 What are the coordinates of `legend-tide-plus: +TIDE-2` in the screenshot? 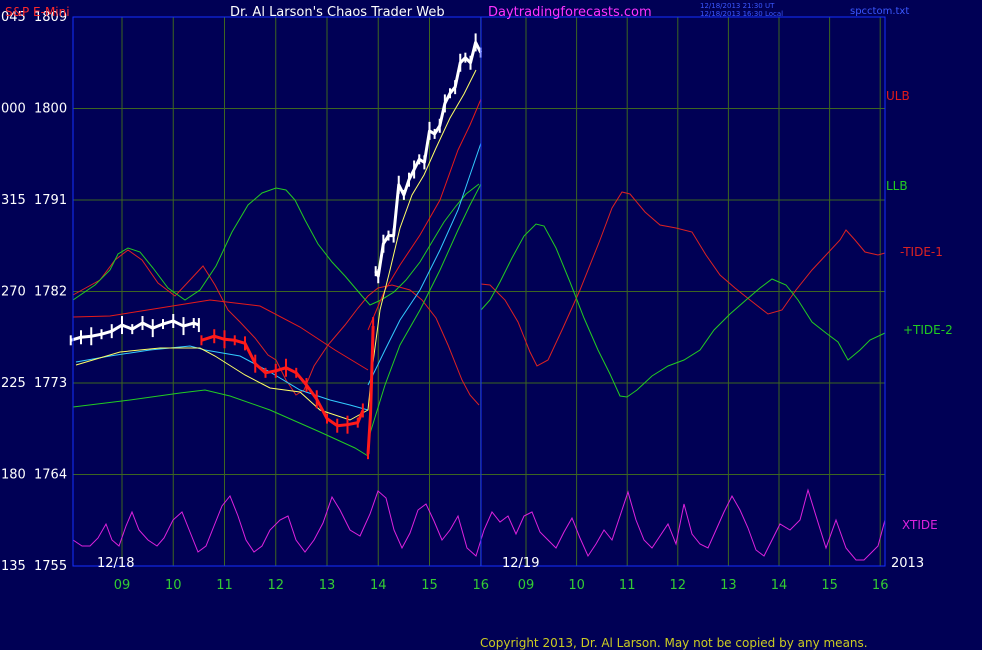 It's located at (928, 330).